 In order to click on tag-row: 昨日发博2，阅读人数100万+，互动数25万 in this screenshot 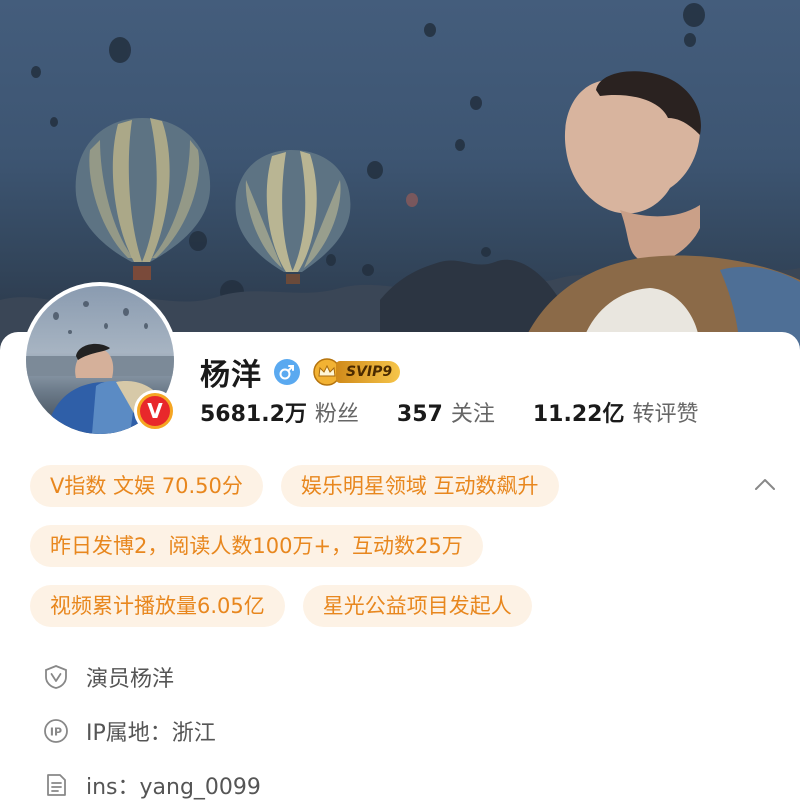, I will do `click(400, 546)`.